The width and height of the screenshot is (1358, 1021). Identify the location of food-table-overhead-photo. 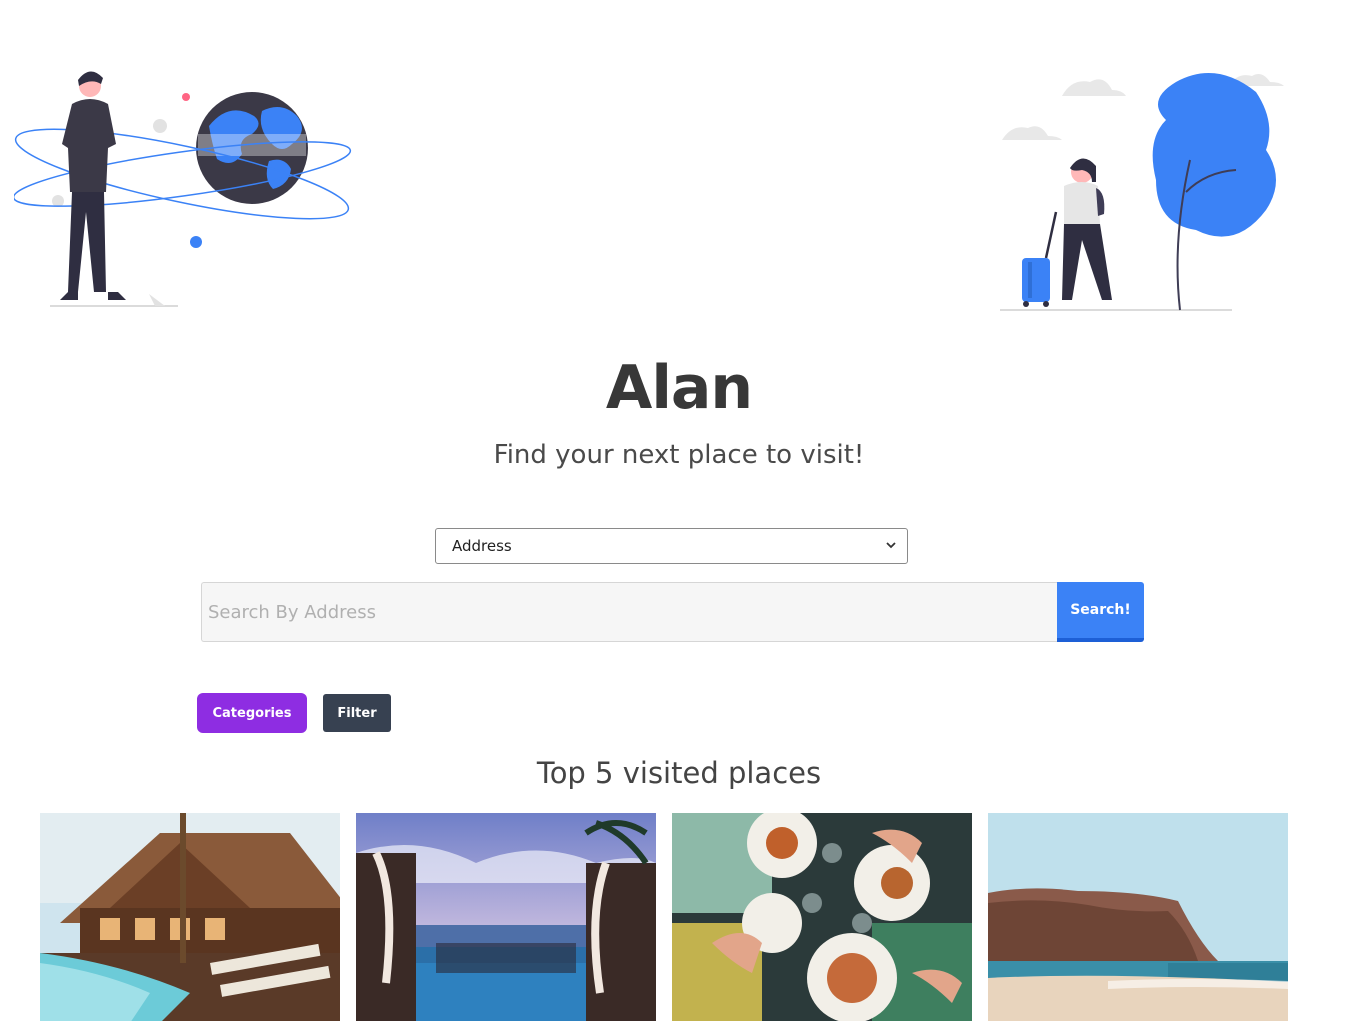
(822, 917).